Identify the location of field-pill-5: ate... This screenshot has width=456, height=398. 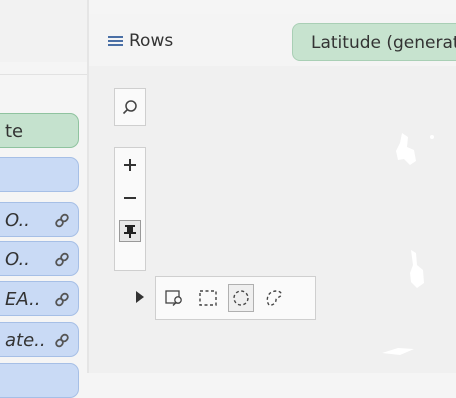
(39, 339).